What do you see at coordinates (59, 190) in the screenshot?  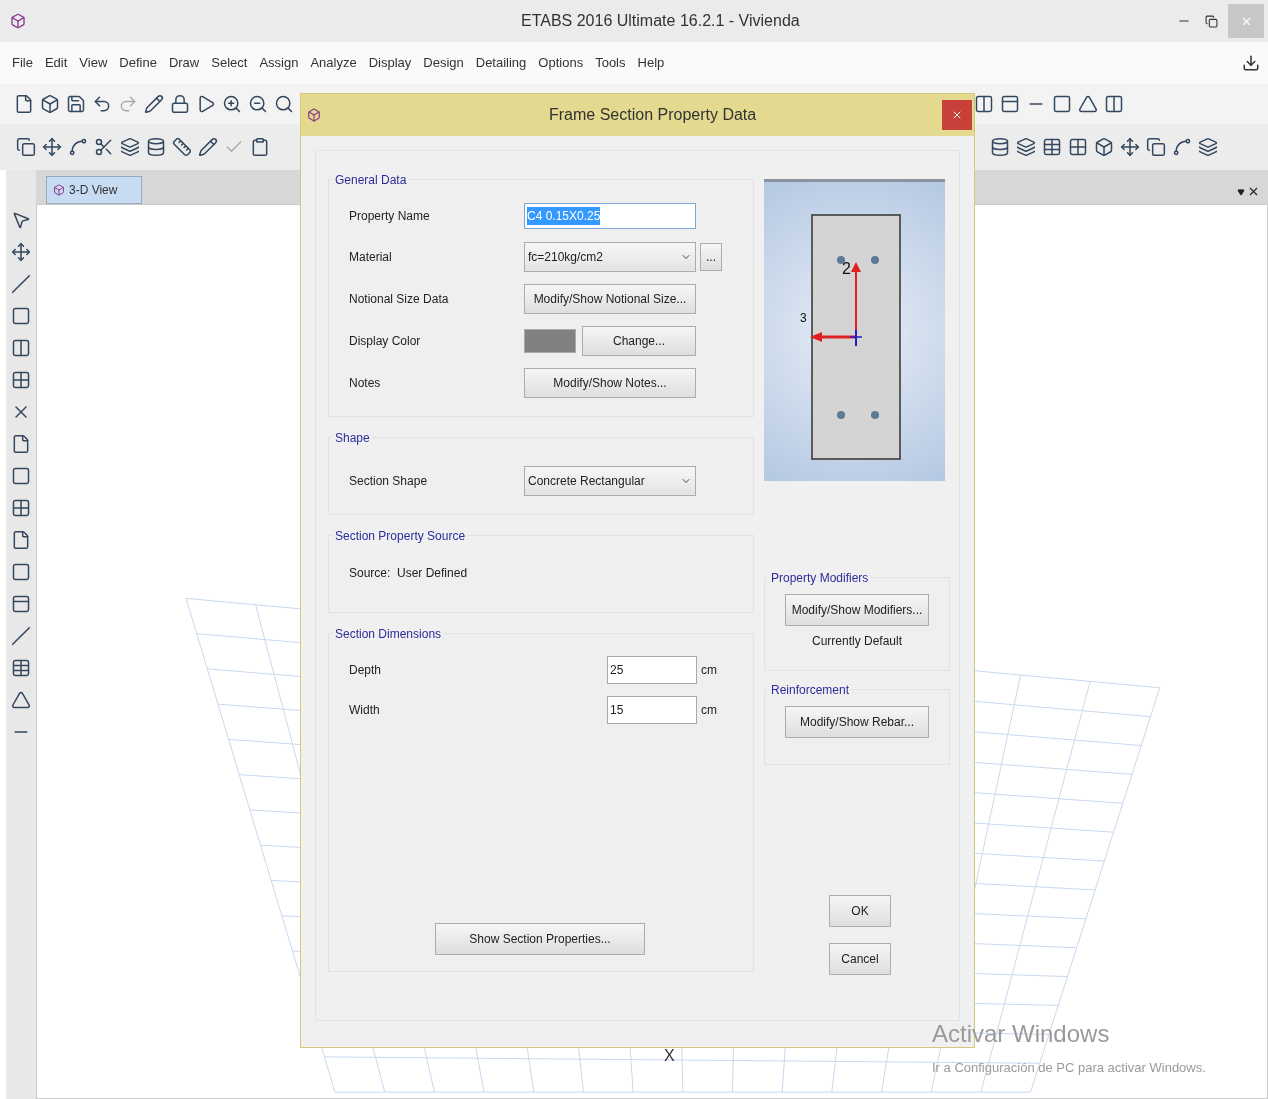 I see `view-icon` at bounding box center [59, 190].